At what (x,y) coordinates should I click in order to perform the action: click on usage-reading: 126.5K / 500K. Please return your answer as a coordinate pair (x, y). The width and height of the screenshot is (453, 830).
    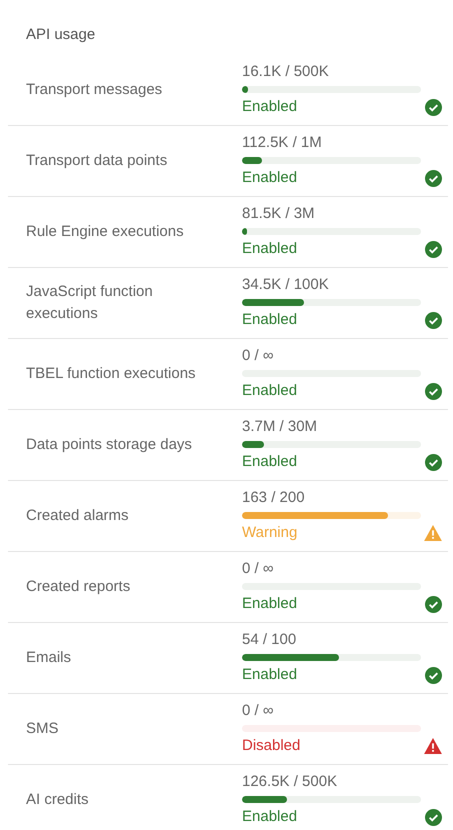
    Looking at the image, I should click on (290, 782).